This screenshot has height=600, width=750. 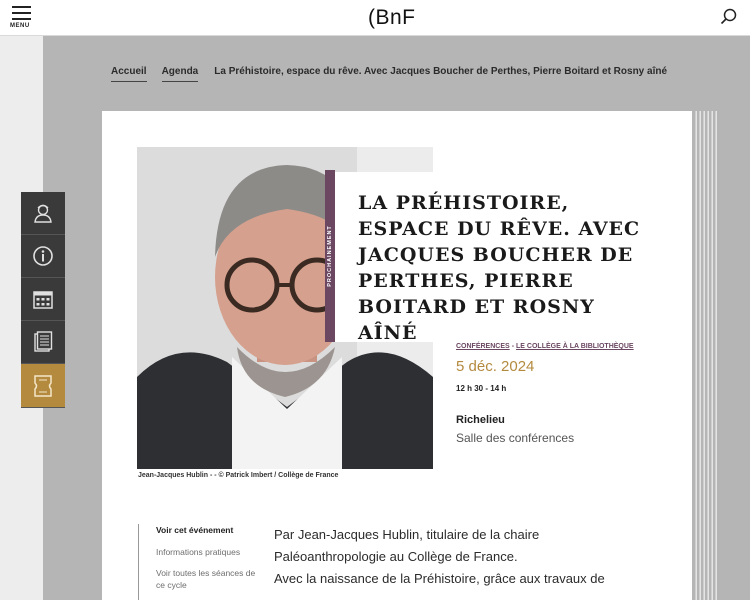 I want to click on document-icon, so click(x=43, y=341).